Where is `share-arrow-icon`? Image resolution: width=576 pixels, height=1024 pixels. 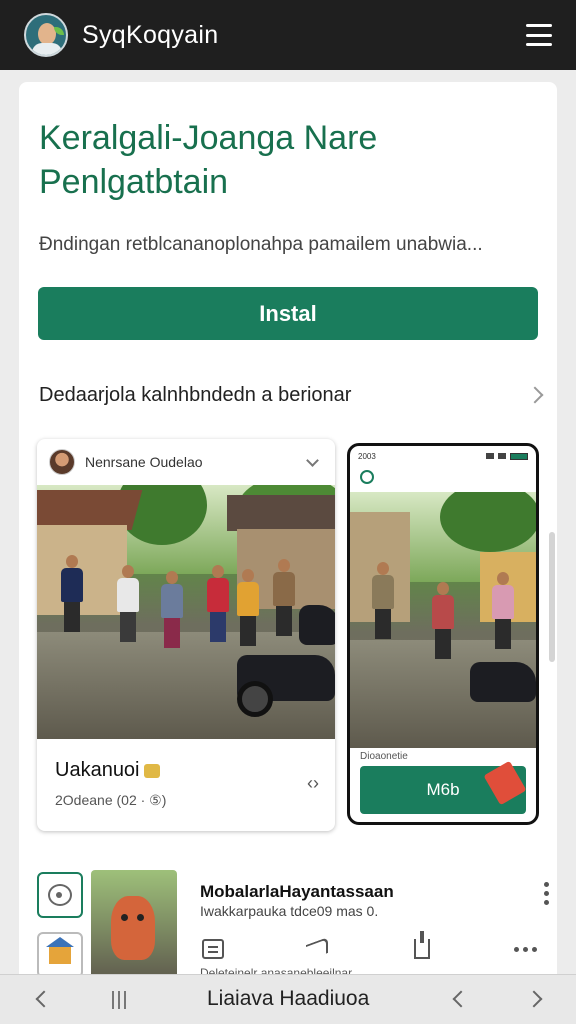
share-arrow-icon is located at coordinates (317, 949).